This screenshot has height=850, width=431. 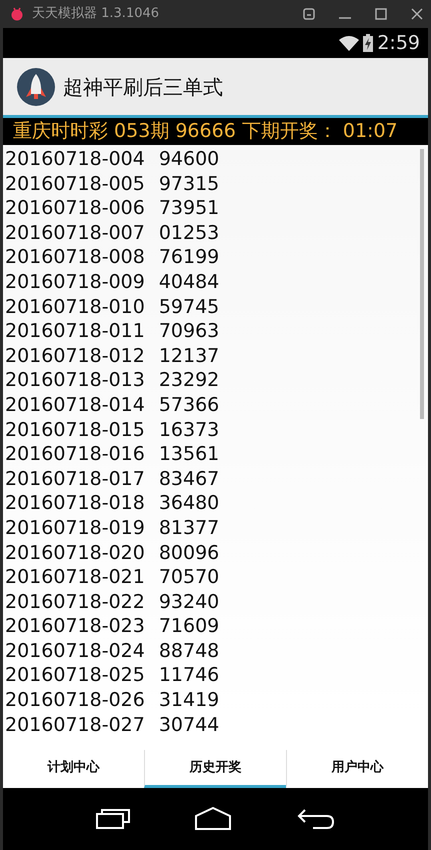 What do you see at coordinates (189, 159) in the screenshot?
I see `draw-result: 94600` at bounding box center [189, 159].